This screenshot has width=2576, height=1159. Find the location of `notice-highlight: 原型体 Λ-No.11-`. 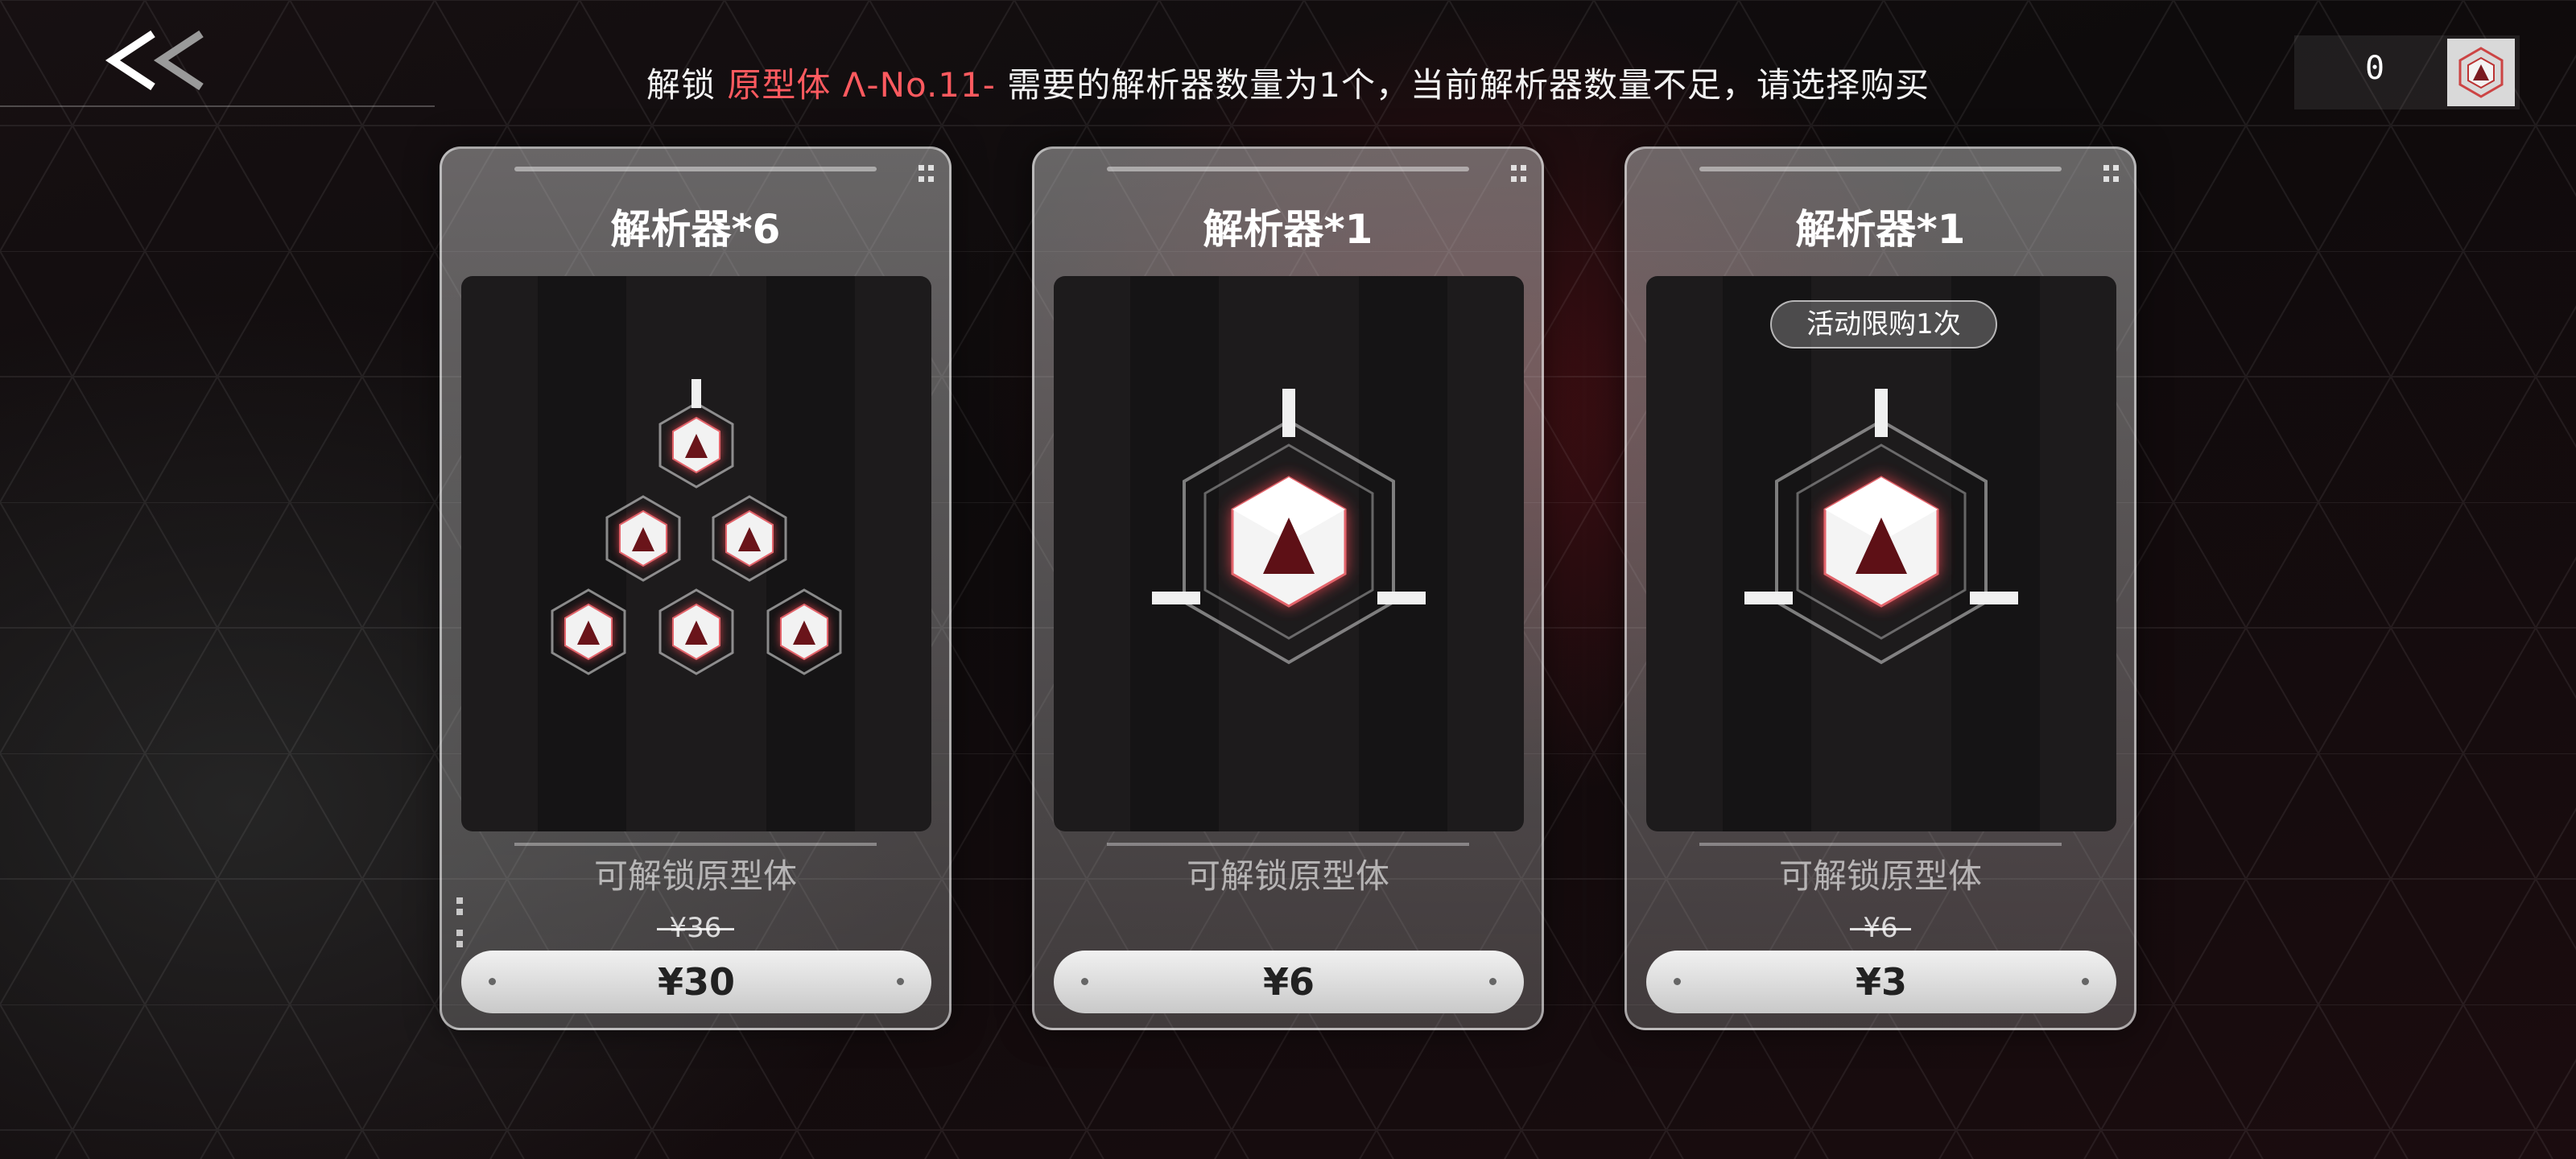

notice-highlight: 原型体 Λ-No.11- is located at coordinates (861, 85).